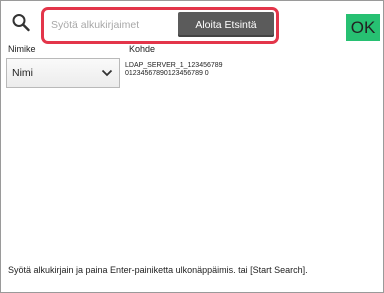  Describe the element at coordinates (363, 27) in the screenshot. I see `ok-button: OK` at that location.